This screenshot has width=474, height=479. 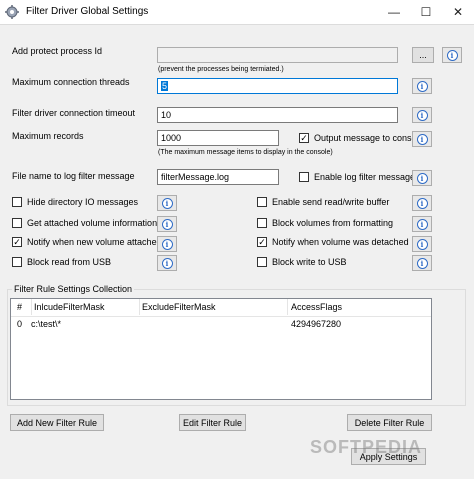 What do you see at coordinates (179, 307) in the screenshot?
I see `column-header-exclude: ExcludeFilterMask` at bounding box center [179, 307].